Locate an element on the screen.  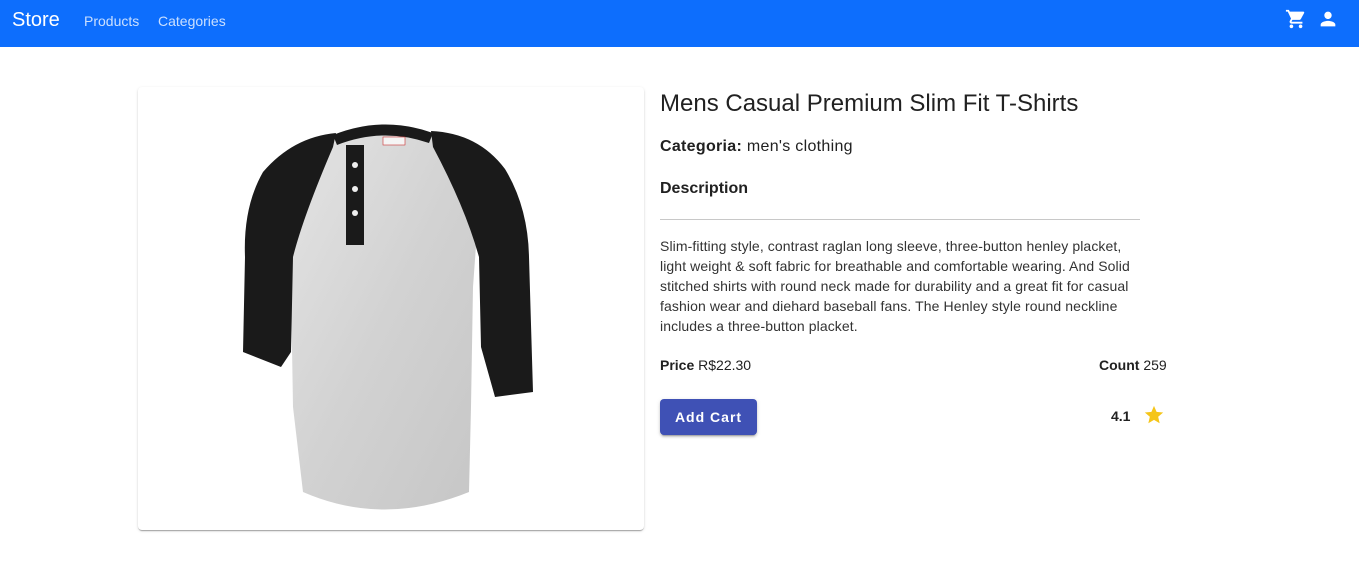
star-icon is located at coordinates (1154, 414).